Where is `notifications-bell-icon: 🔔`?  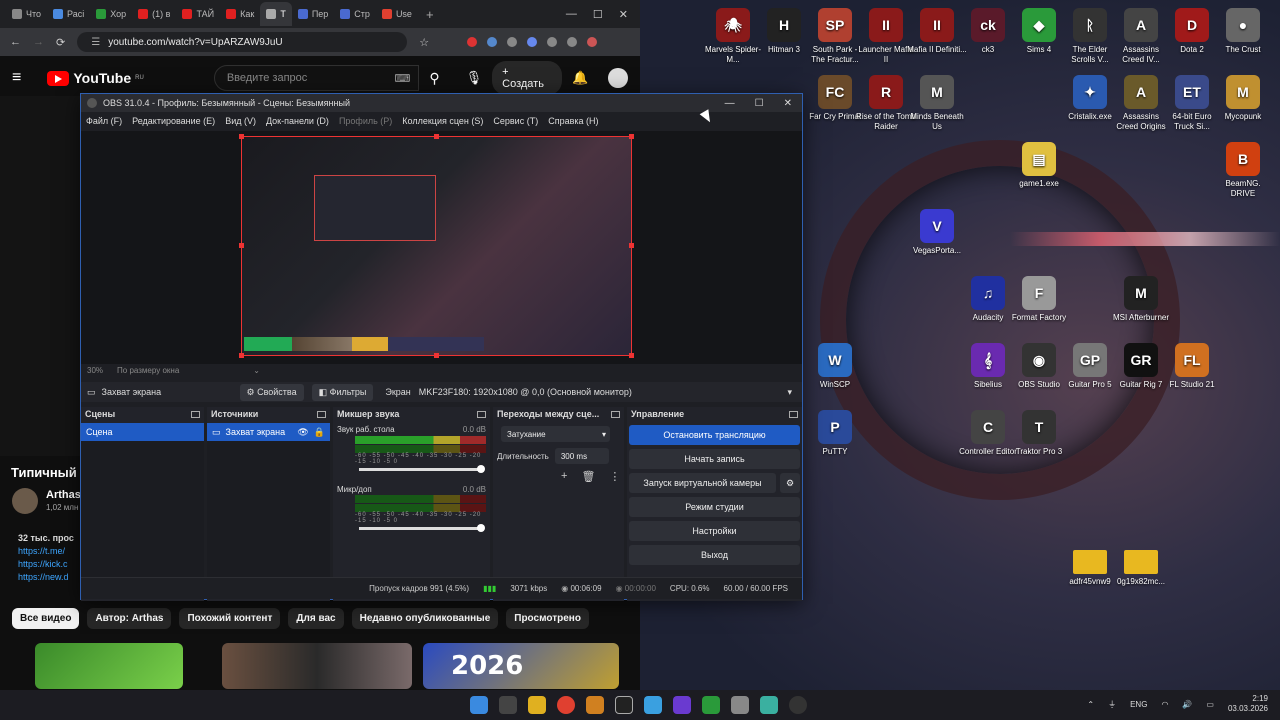 notifications-bell-icon: 🔔 is located at coordinates (580, 78).